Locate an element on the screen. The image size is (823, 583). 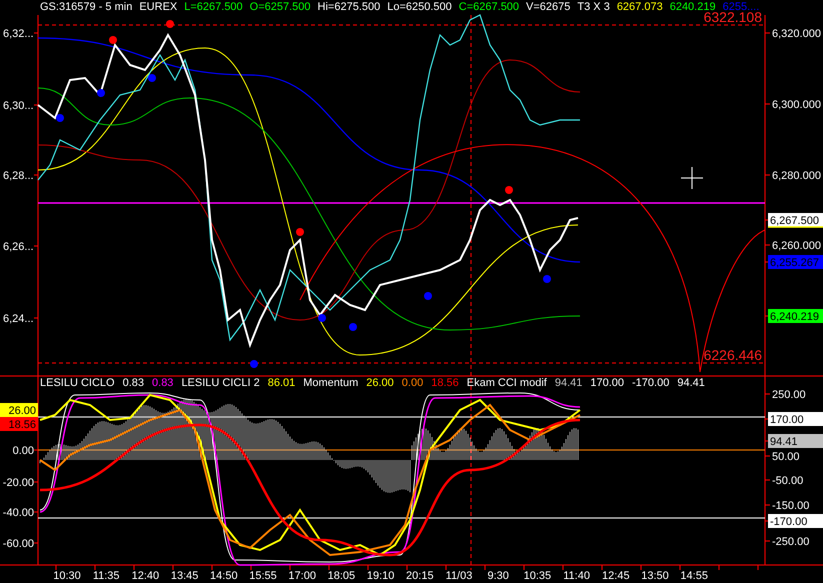
time-label: 20:15 is located at coordinates (420, 576).